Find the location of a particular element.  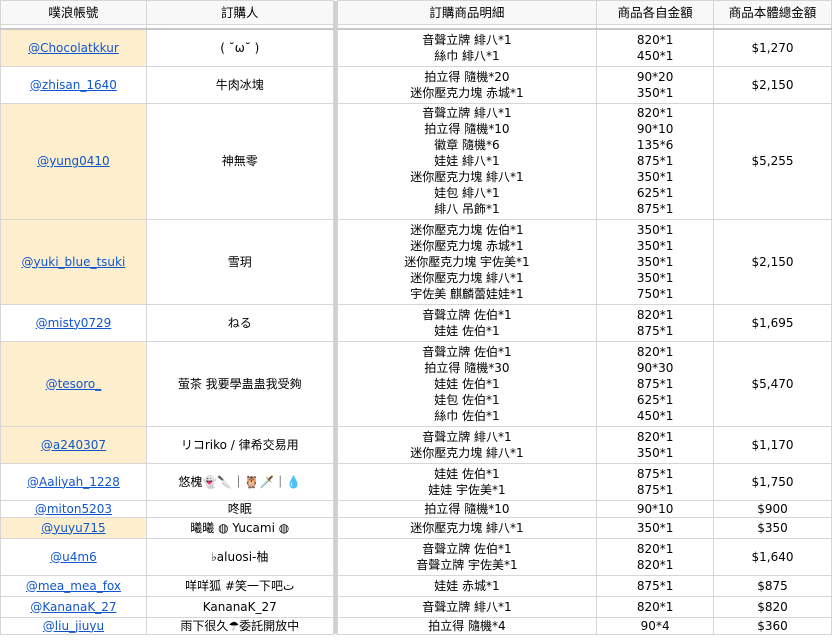

price-line: 875*1 is located at coordinates (655, 161).